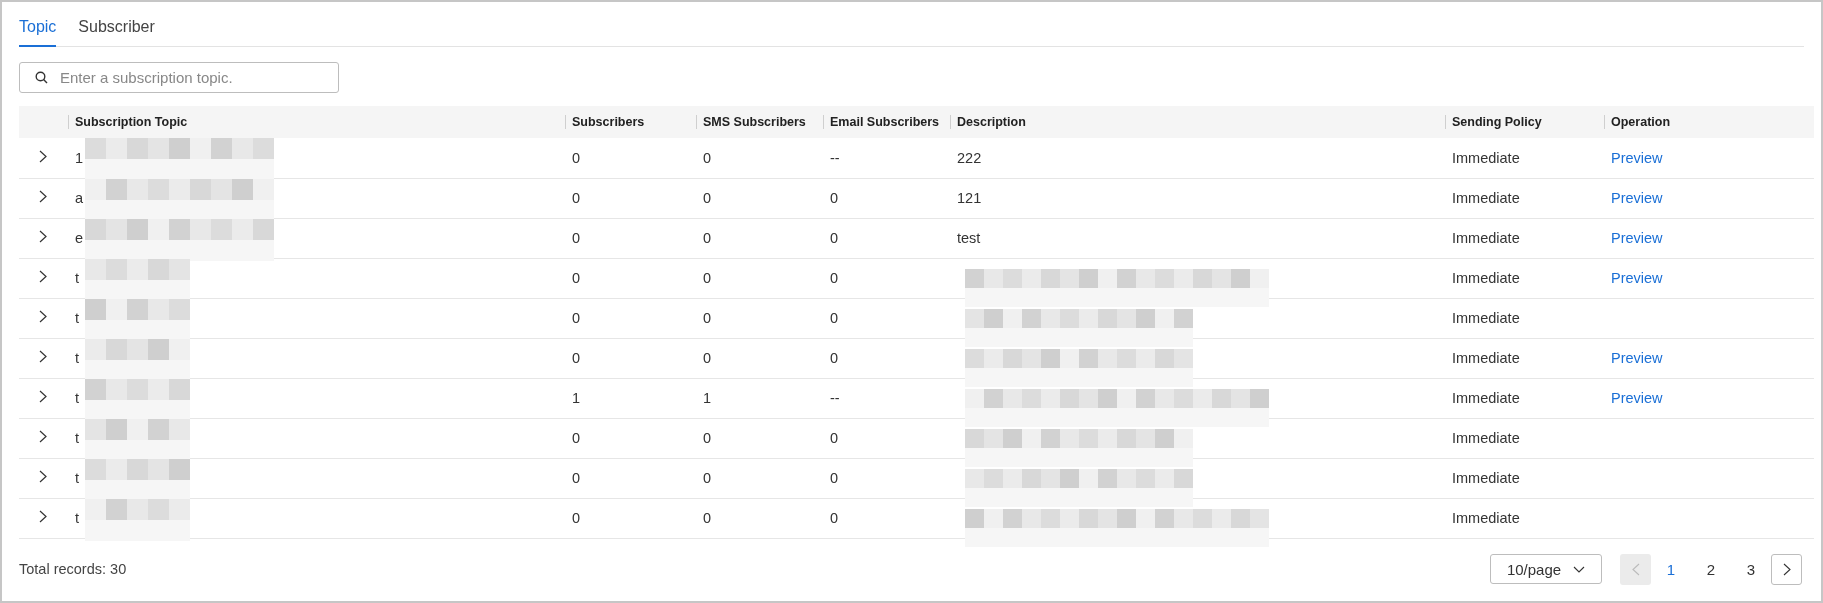 This screenshot has height=603, width=1823. Describe the element at coordinates (38, 29) in the screenshot. I see `tab: Topic` at that location.